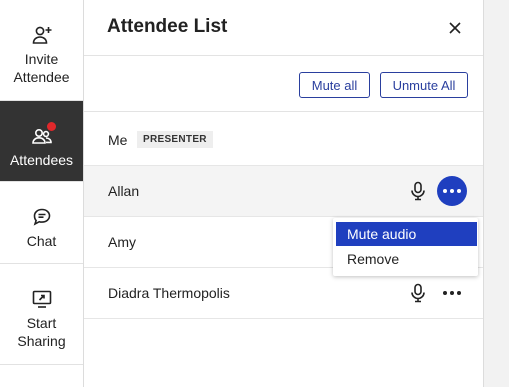 The width and height of the screenshot is (509, 387). Describe the element at coordinates (283, 140) in the screenshot. I see `attendee-row-me: Me PRESENTER` at that location.